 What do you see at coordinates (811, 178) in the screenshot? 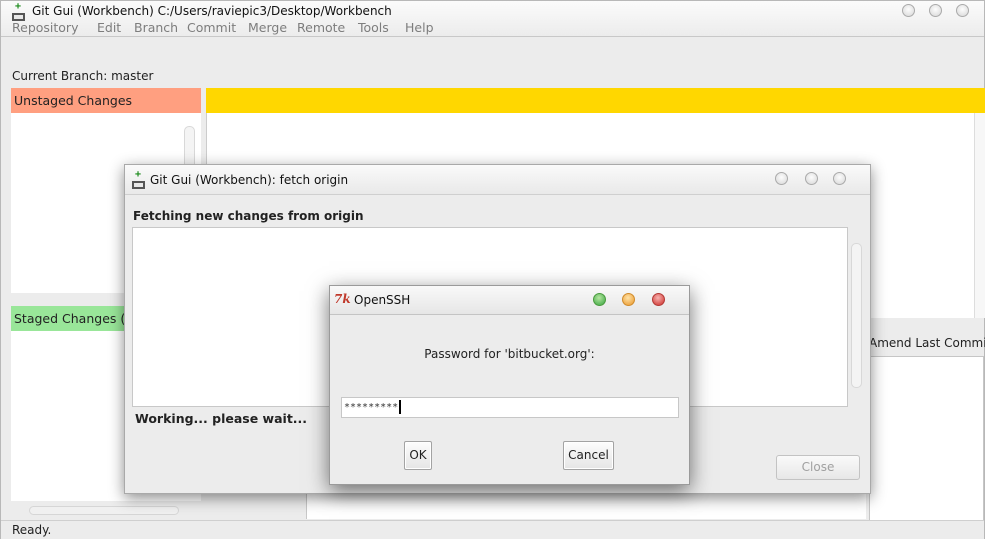
I see `fetch-maximize-button` at bounding box center [811, 178].